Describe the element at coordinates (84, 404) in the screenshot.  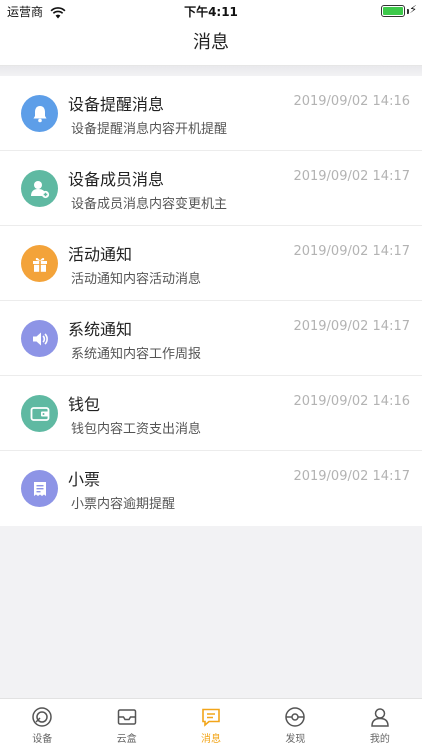
I see `message-title: 钱包` at that location.